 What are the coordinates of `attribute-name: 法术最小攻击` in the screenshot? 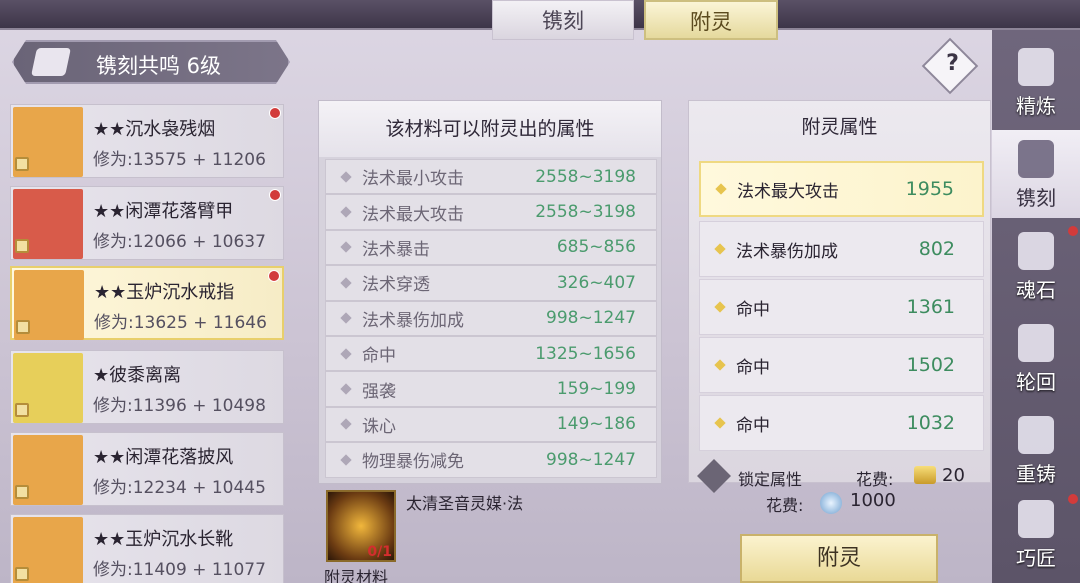 It's located at (413, 179).